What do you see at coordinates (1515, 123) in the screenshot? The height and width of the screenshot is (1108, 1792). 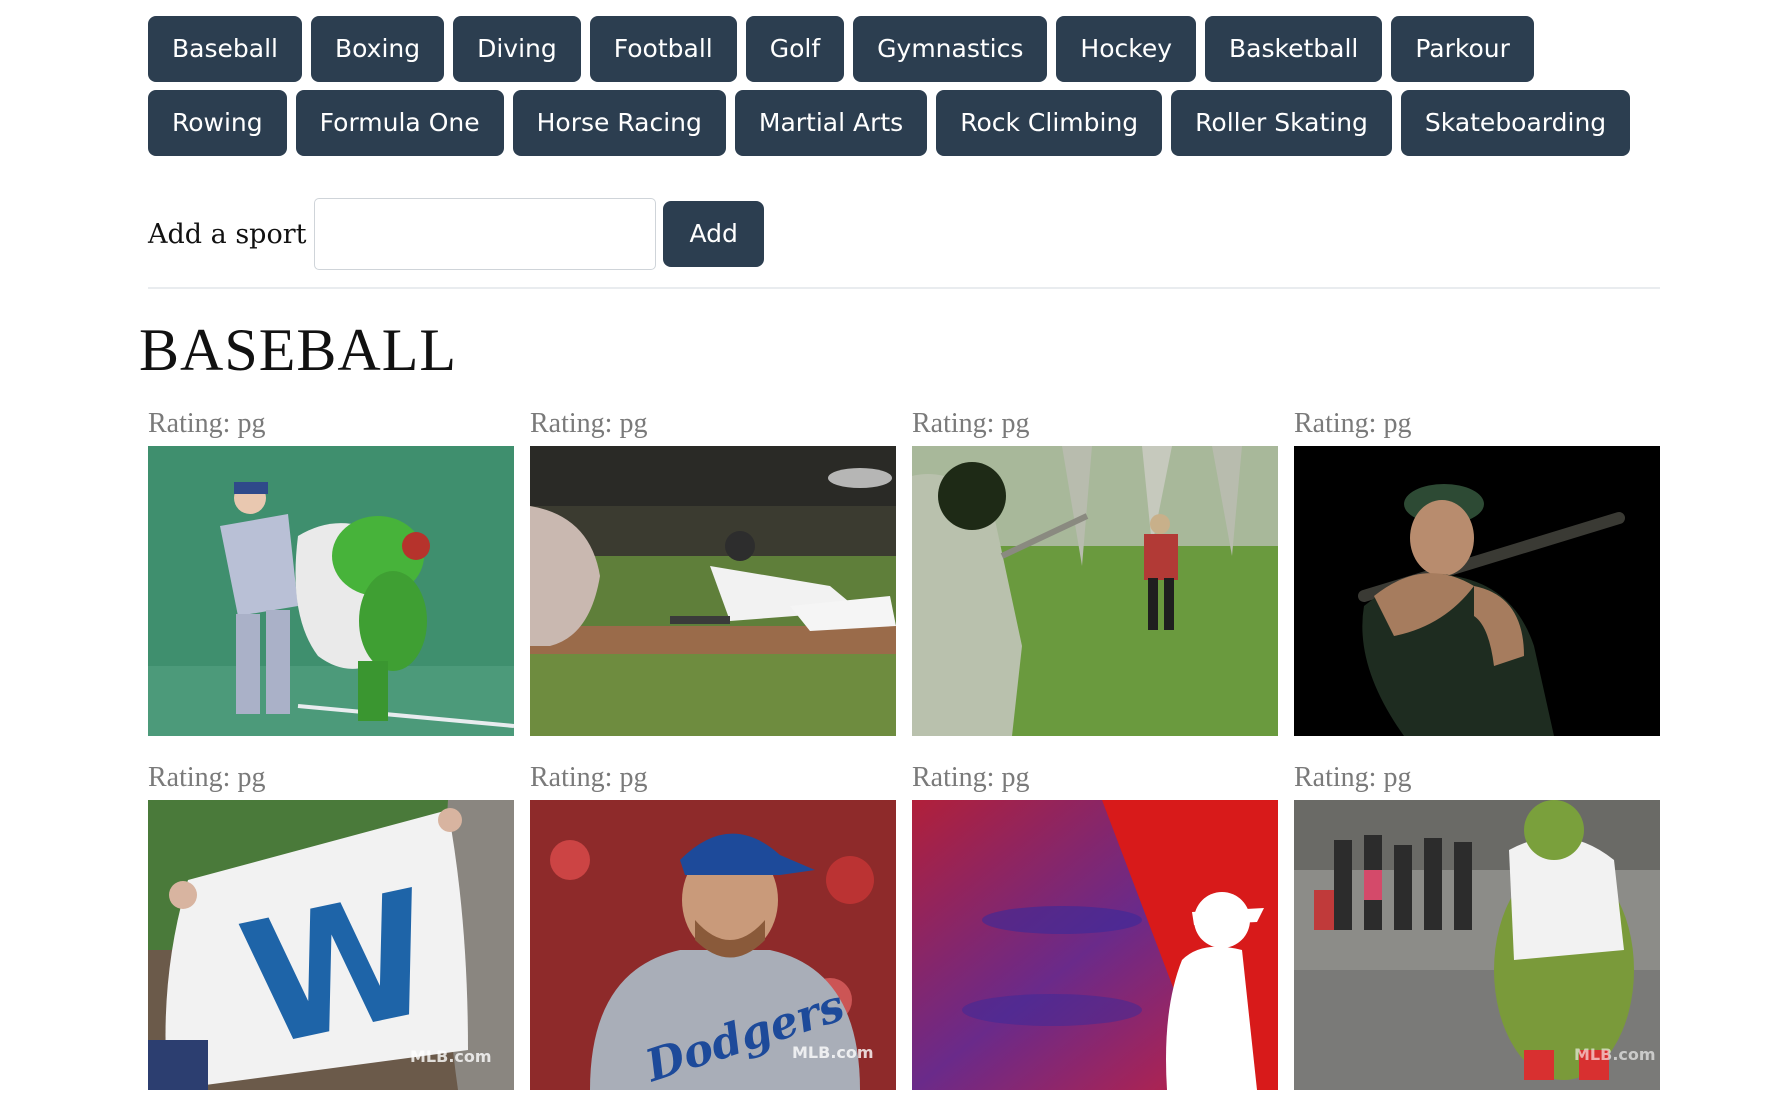 I see `sport-button-skateboarding: Skateboarding` at bounding box center [1515, 123].